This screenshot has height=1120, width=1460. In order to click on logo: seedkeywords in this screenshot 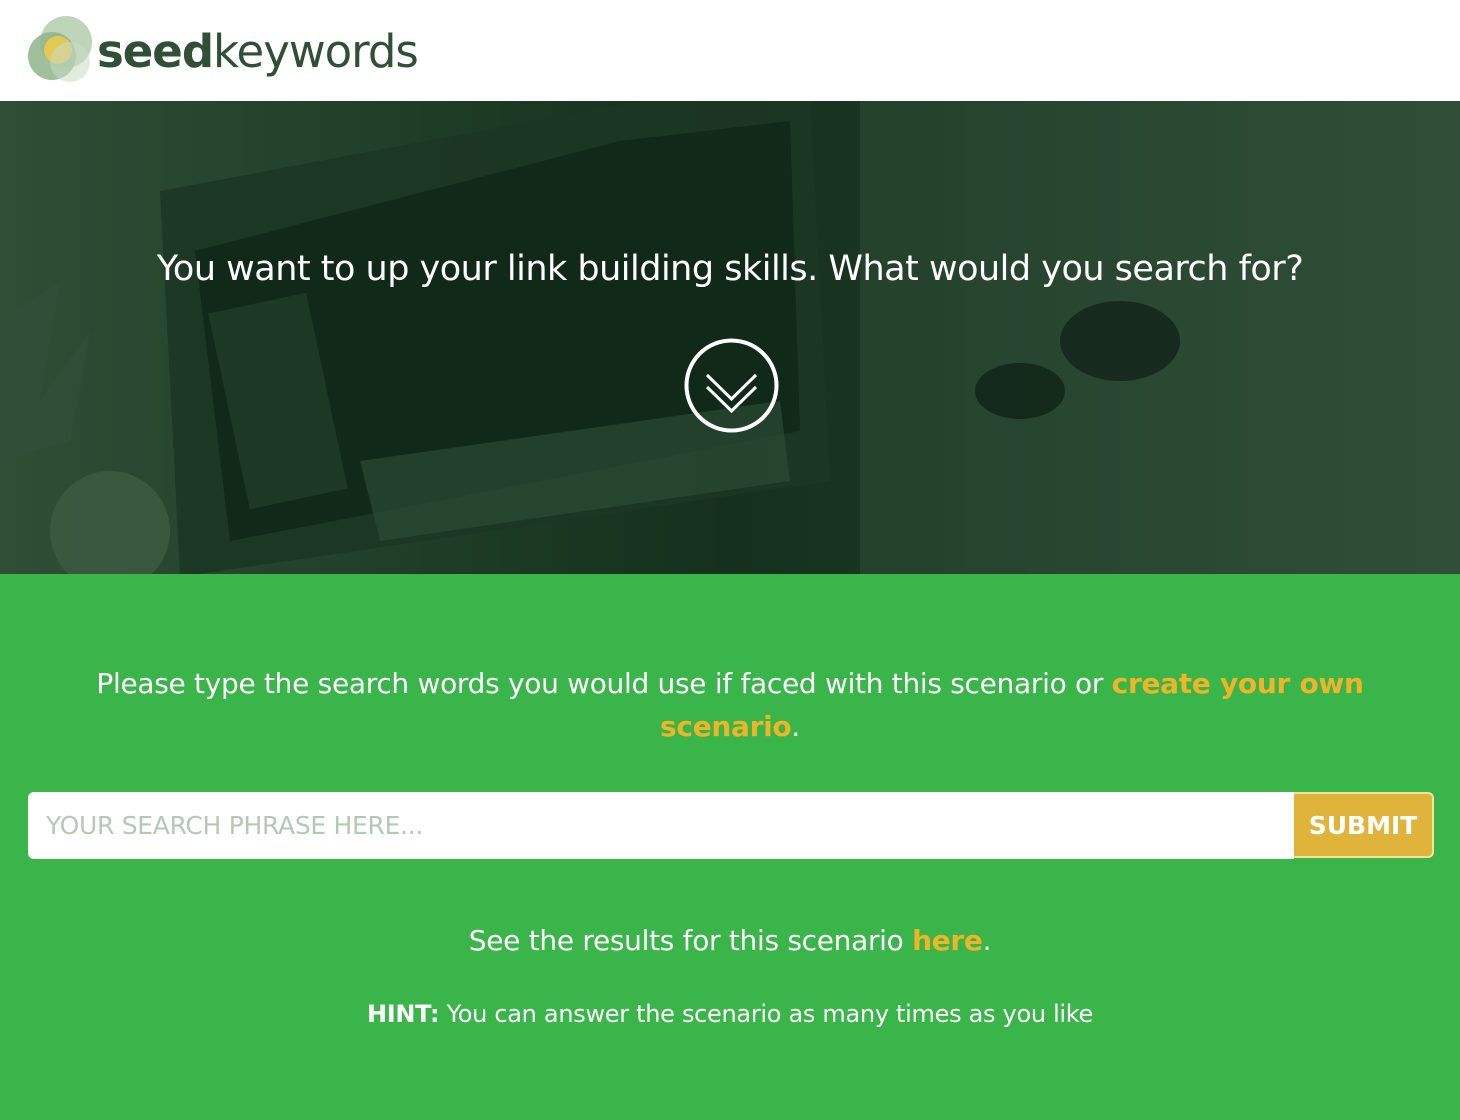, I will do `click(236, 51)`.